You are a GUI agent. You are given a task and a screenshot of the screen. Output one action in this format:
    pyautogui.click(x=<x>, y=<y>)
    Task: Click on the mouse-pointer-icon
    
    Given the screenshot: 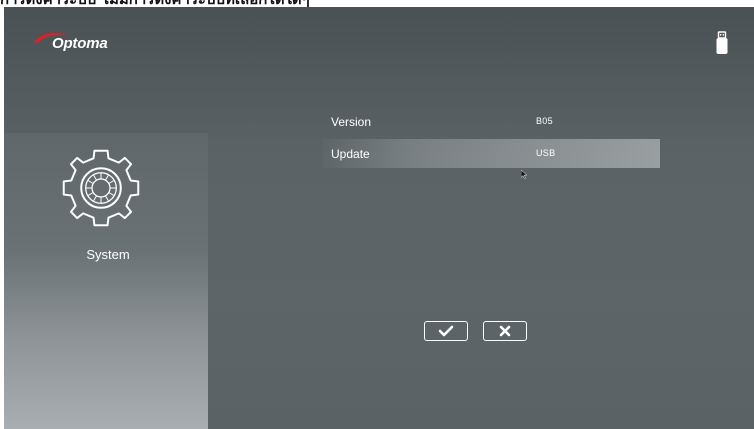 What is the action you would take?
    pyautogui.click(x=524, y=174)
    